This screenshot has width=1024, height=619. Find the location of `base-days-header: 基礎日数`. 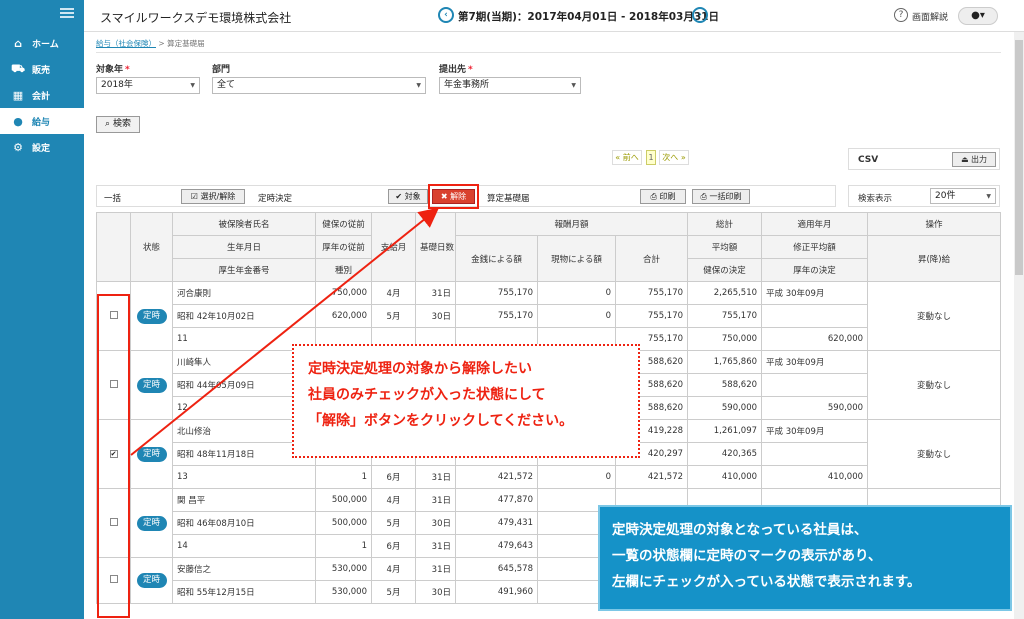

base-days-header: 基礎日数 is located at coordinates (435, 247).